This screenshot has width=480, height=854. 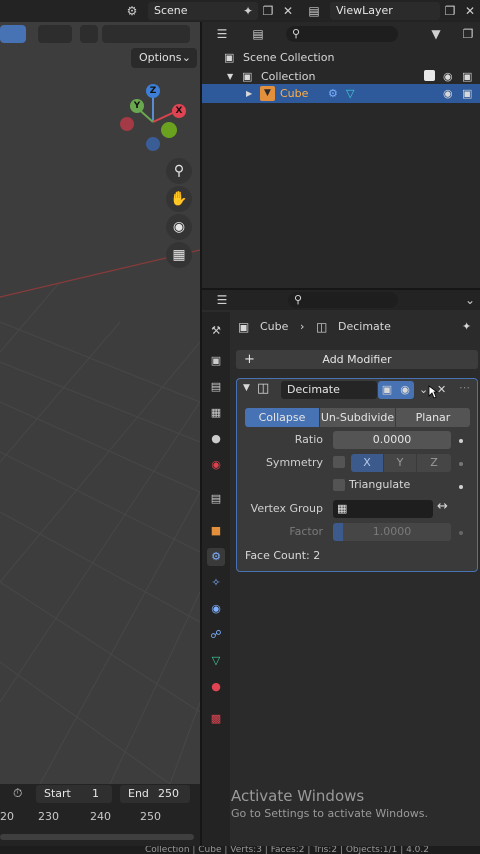 I want to click on axis-y-button: Y, so click(x=400, y=463).